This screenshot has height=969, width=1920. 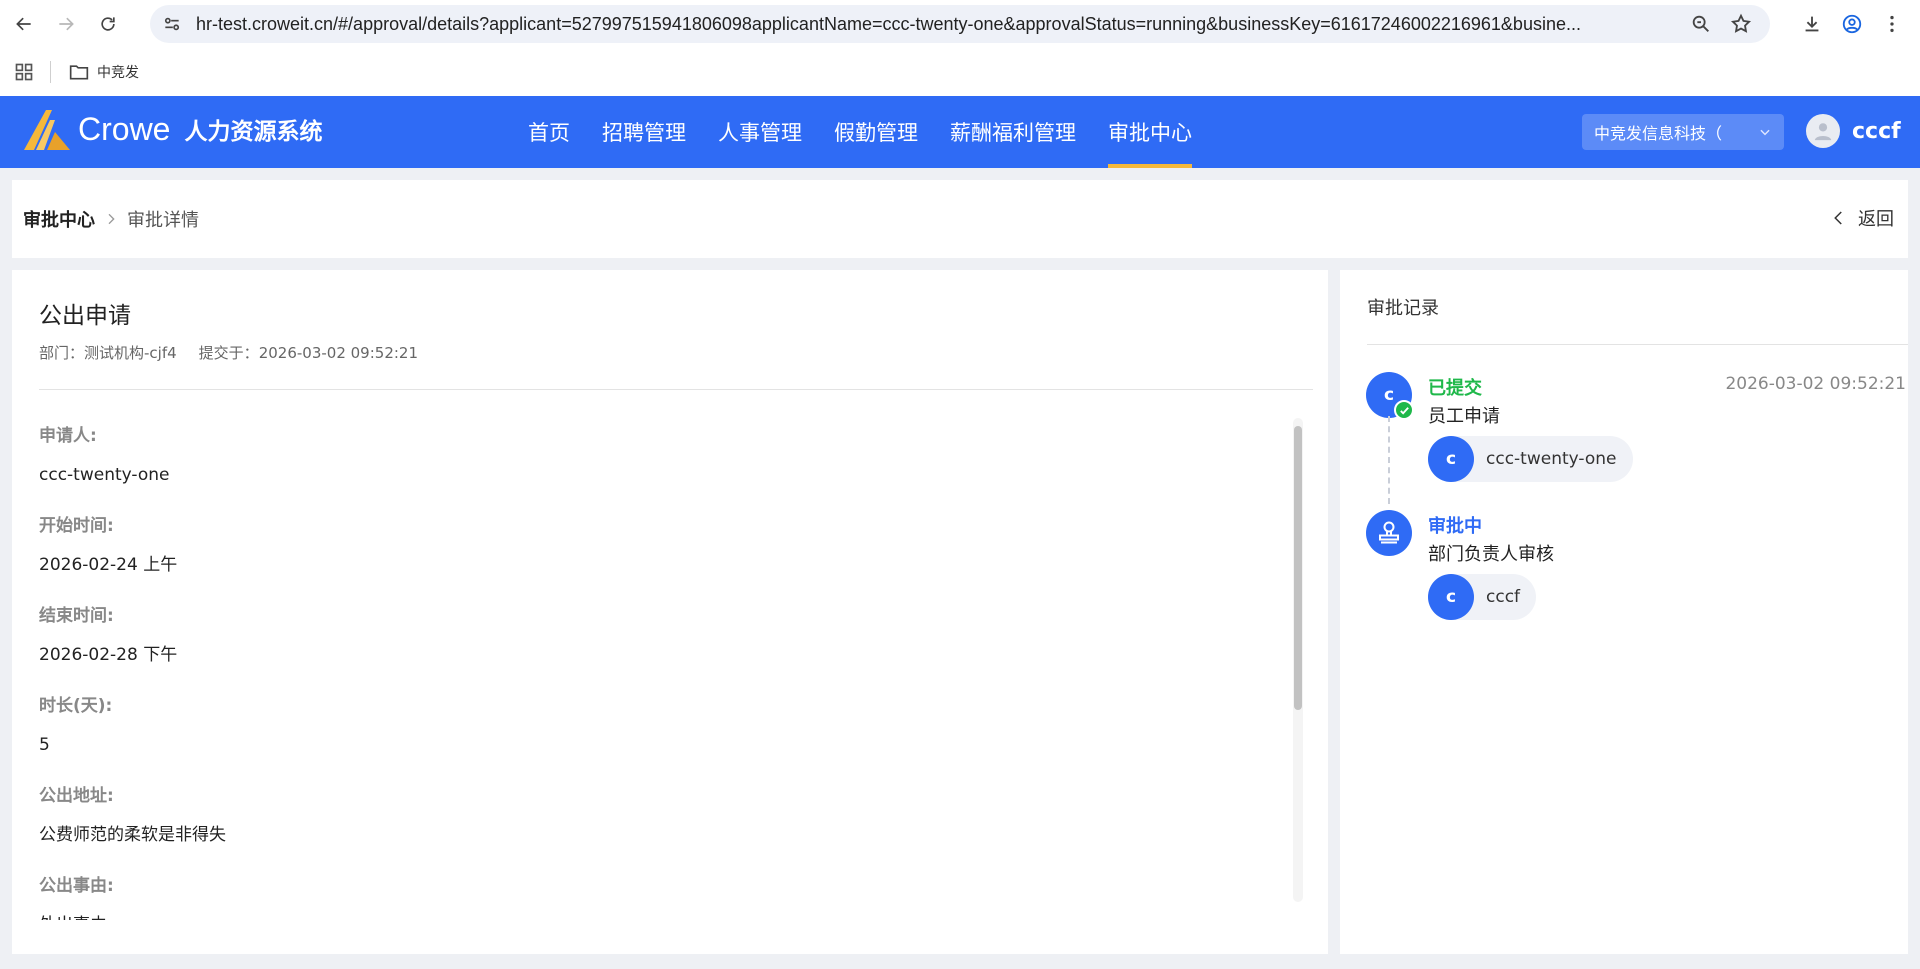 I want to click on submitted-label: 提交于：, so click(x=228, y=353).